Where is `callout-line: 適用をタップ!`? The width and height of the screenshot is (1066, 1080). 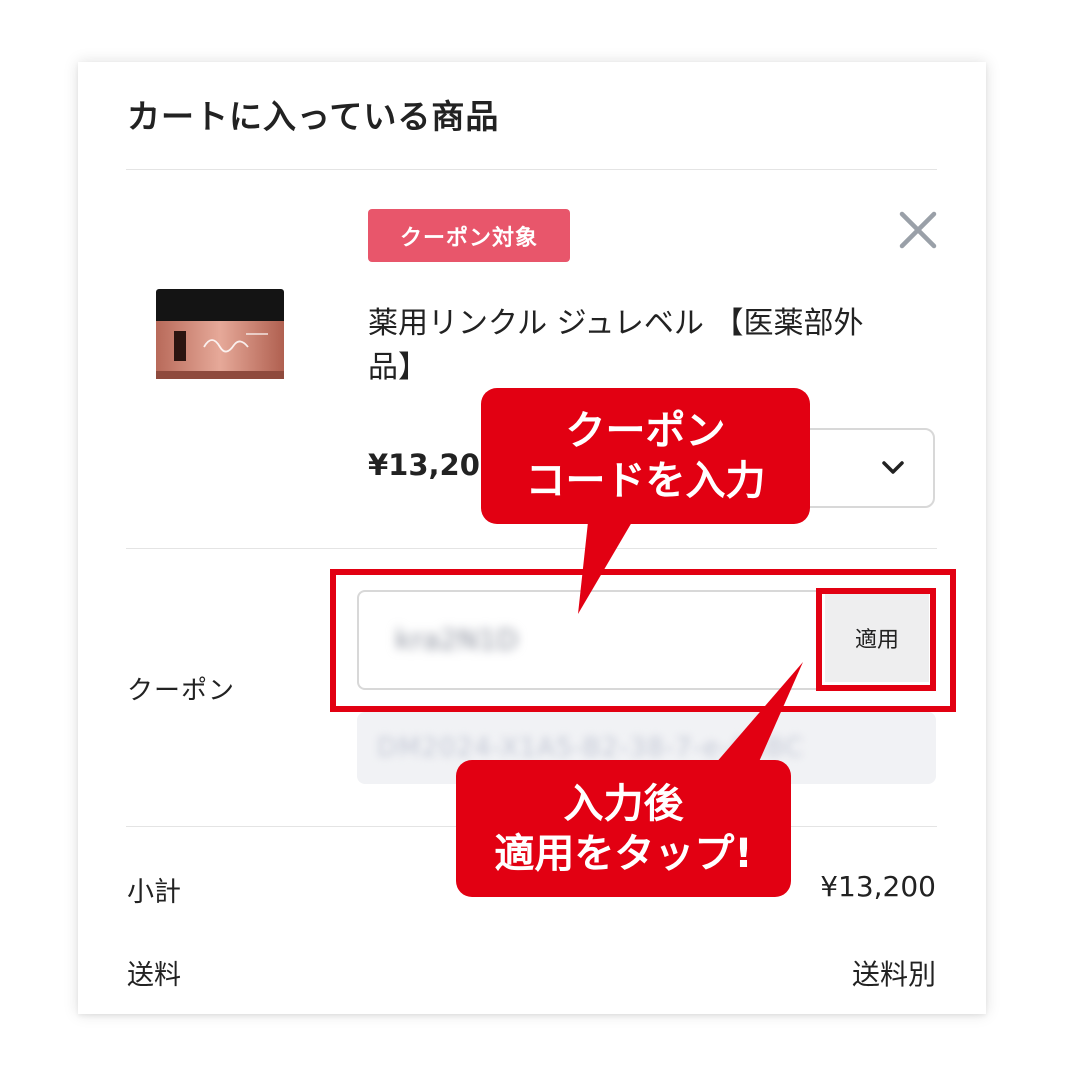
callout-line: 適用をタップ! is located at coordinates (623, 853).